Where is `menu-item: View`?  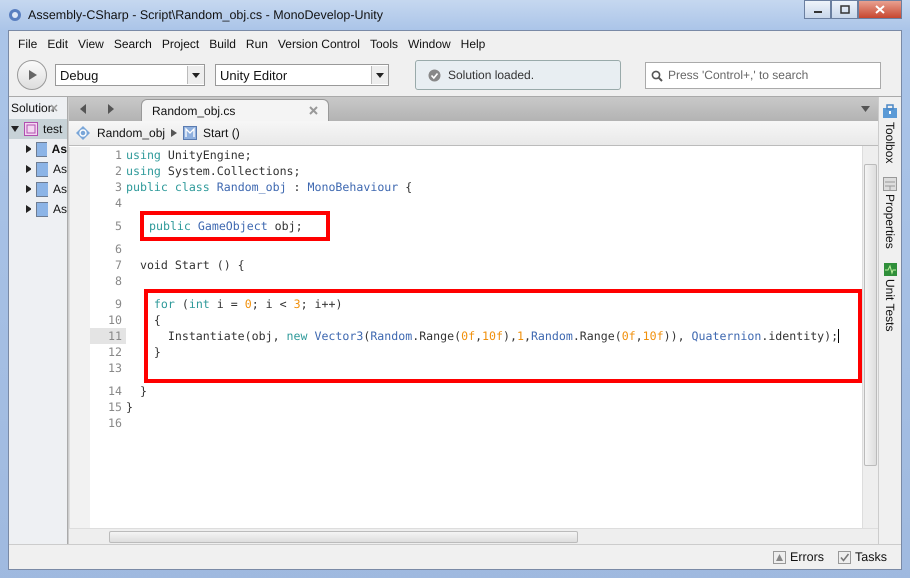 menu-item: View is located at coordinates (91, 44).